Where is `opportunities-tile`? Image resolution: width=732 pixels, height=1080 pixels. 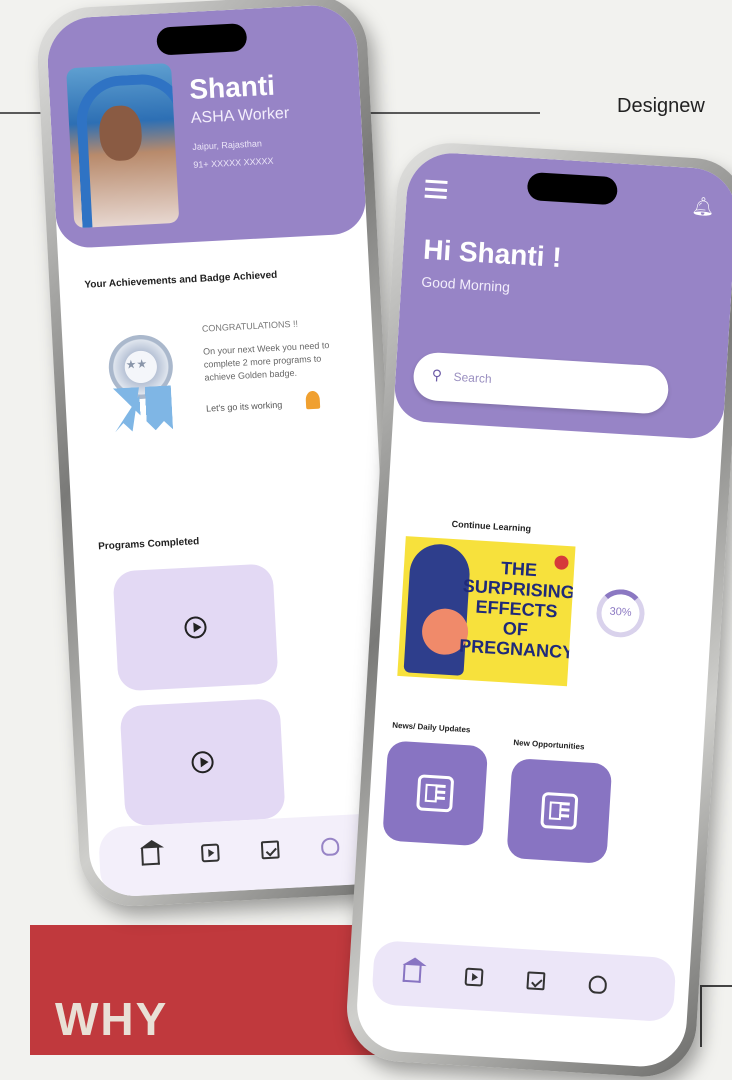 opportunities-tile is located at coordinates (559, 811).